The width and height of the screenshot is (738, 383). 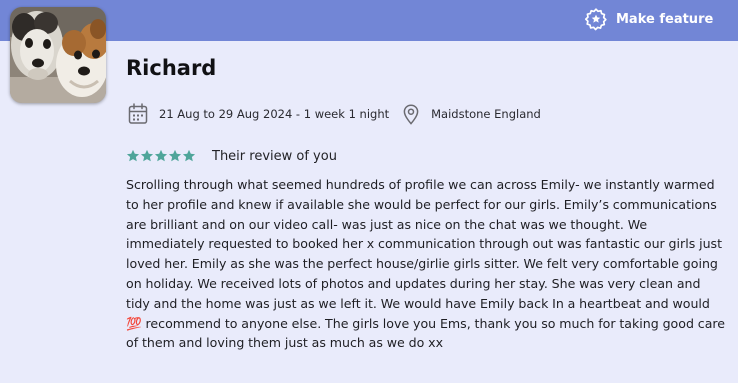 What do you see at coordinates (596, 19) in the screenshot?
I see `gear-star-icon` at bounding box center [596, 19].